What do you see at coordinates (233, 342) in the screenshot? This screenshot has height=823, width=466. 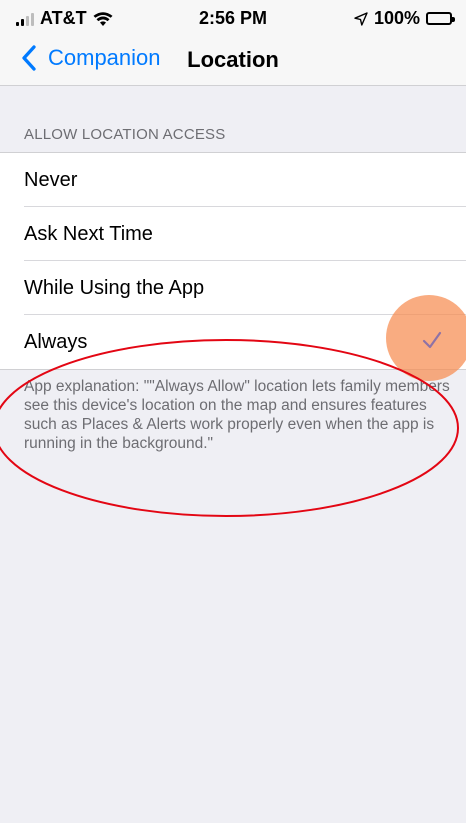 I see `option-always: Always` at bounding box center [233, 342].